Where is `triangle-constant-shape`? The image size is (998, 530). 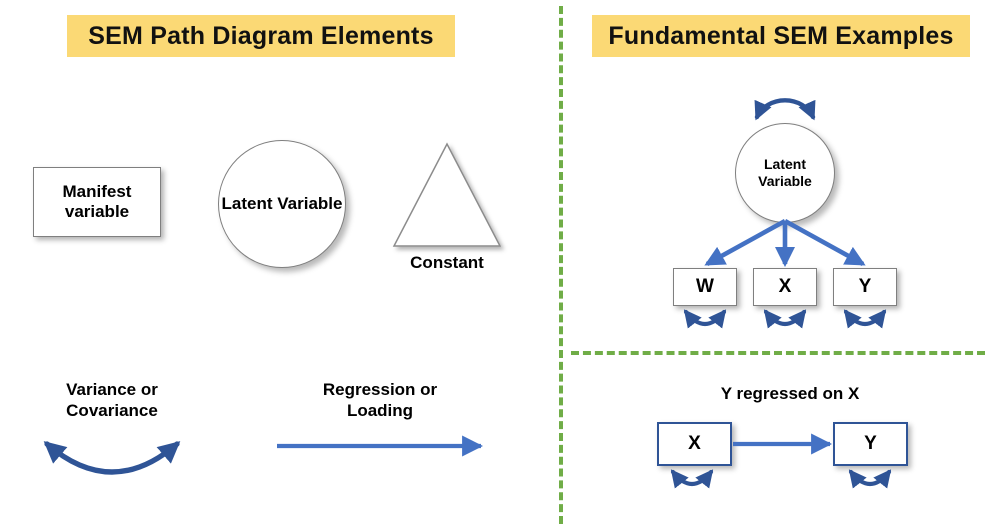 triangle-constant-shape is located at coordinates (447, 194).